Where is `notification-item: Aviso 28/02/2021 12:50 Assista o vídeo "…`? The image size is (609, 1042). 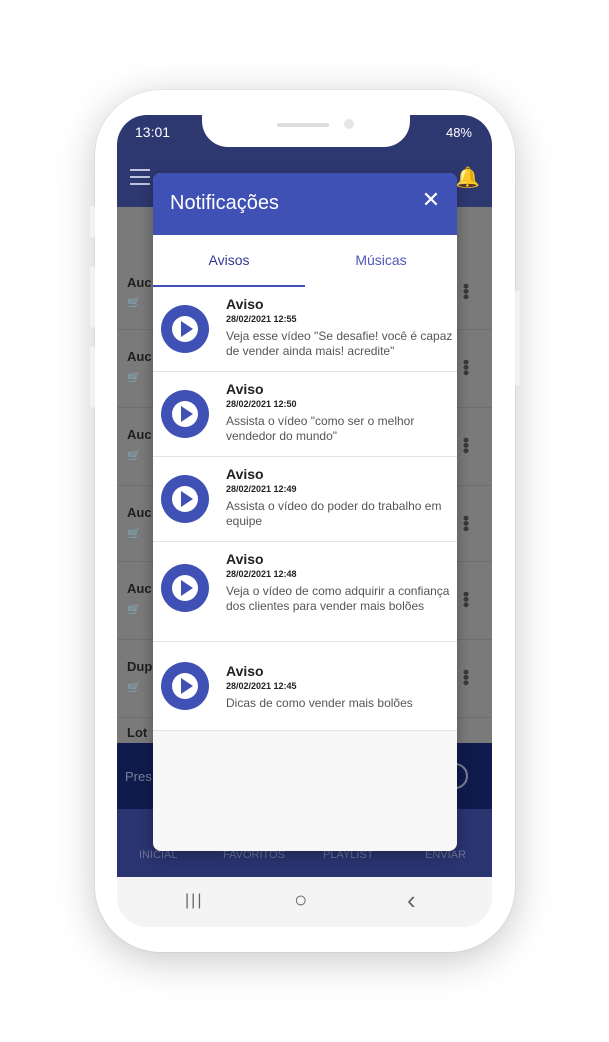 notification-item: Aviso 28/02/2021 12:50 Assista o vídeo "… is located at coordinates (305, 414).